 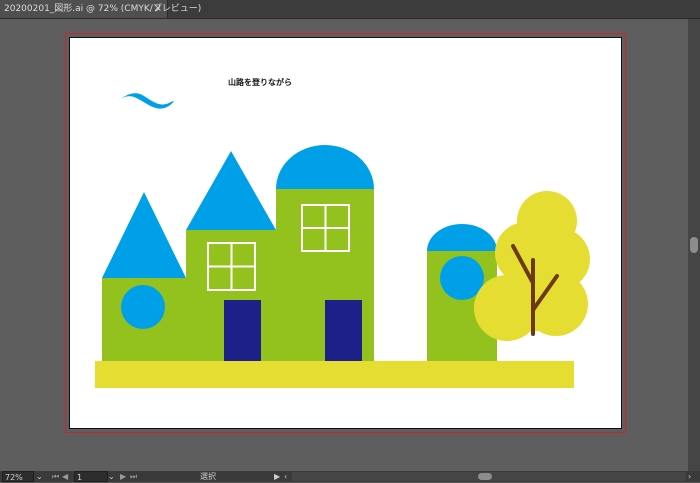 What do you see at coordinates (325, 167) in the screenshot?
I see `house3-dome-roof` at bounding box center [325, 167].